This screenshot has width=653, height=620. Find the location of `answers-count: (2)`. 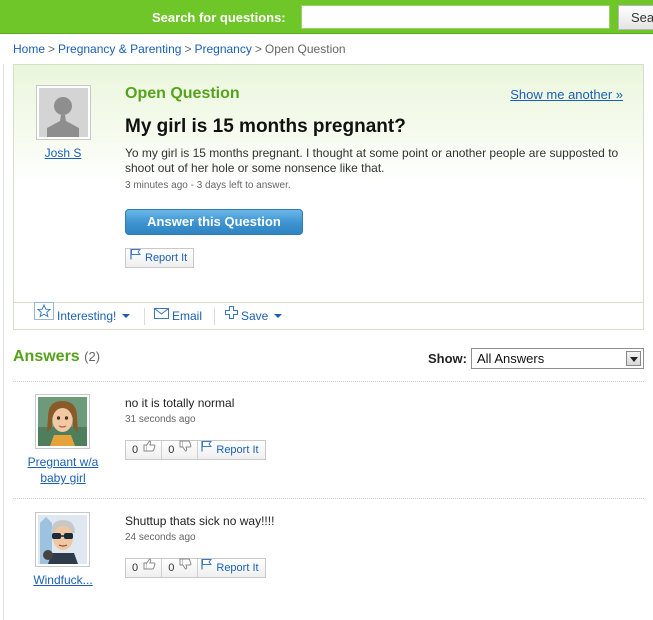

answers-count: (2) is located at coordinates (92, 356).